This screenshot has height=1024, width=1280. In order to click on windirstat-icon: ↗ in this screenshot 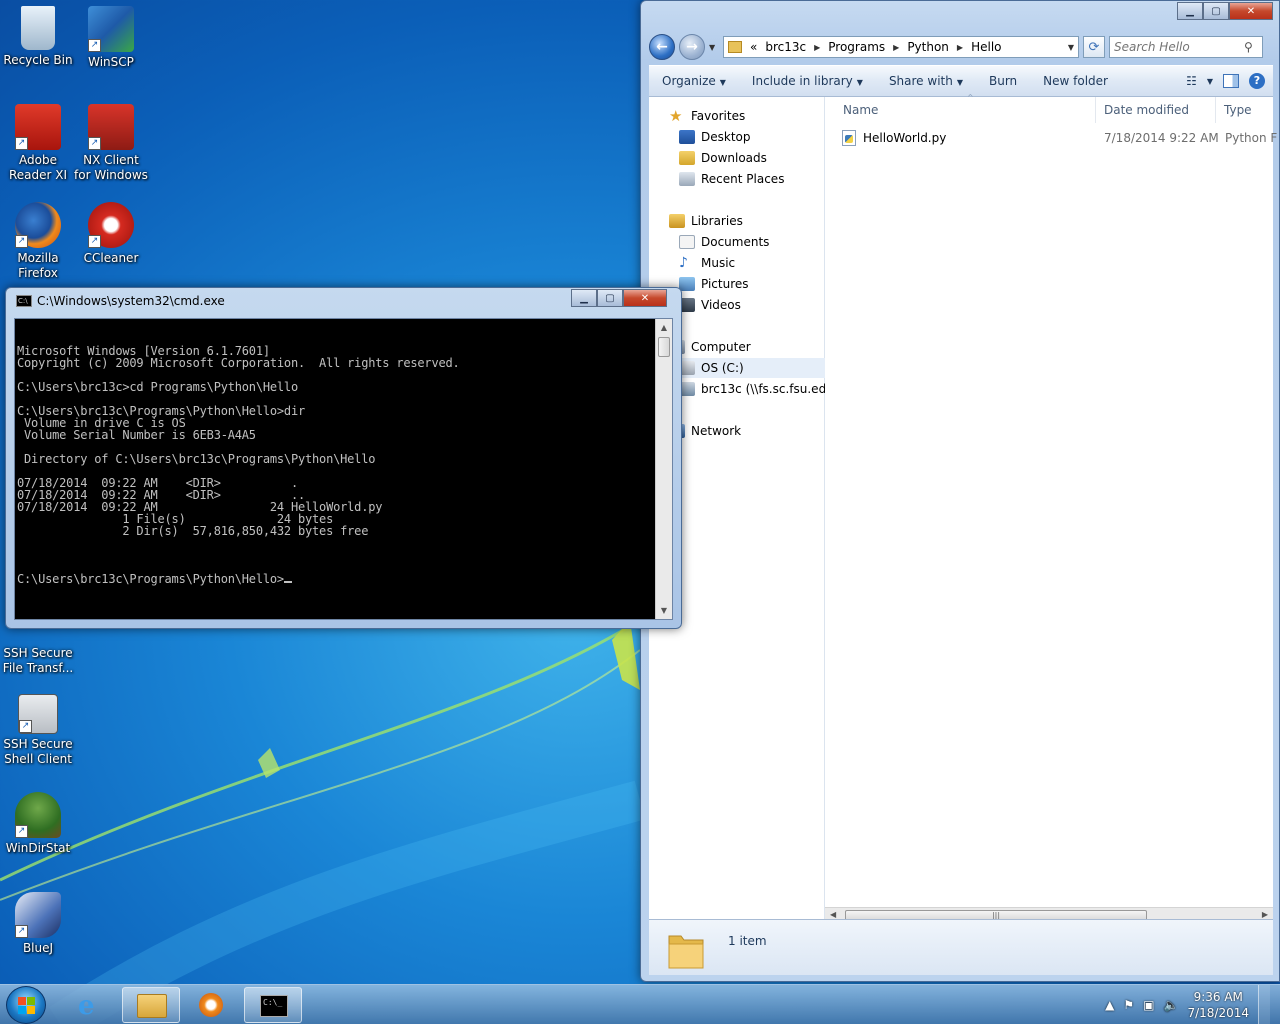, I will do `click(38, 815)`.